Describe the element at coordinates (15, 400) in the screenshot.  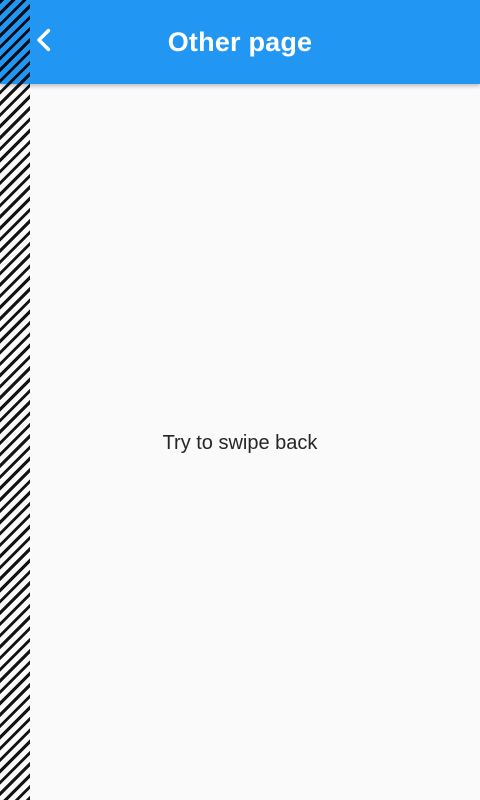
I see `back-swipe-edge` at that location.